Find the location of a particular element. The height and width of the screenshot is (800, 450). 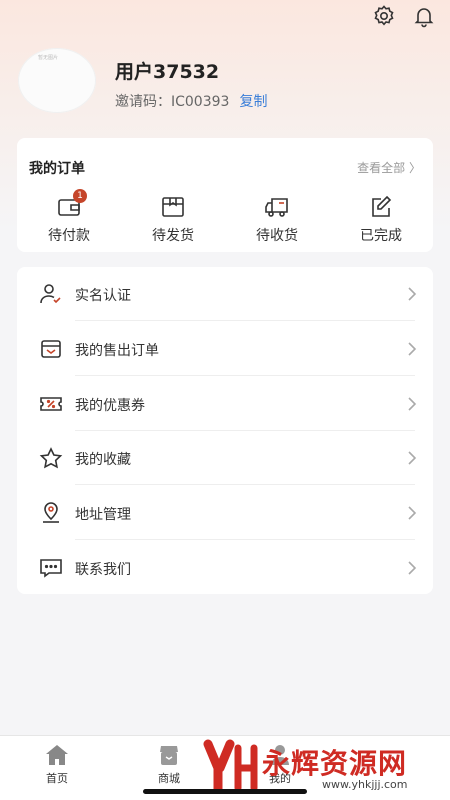

order-status-list: 1 待付款 待发货 待收货 已完成 is located at coordinates (225, 217).